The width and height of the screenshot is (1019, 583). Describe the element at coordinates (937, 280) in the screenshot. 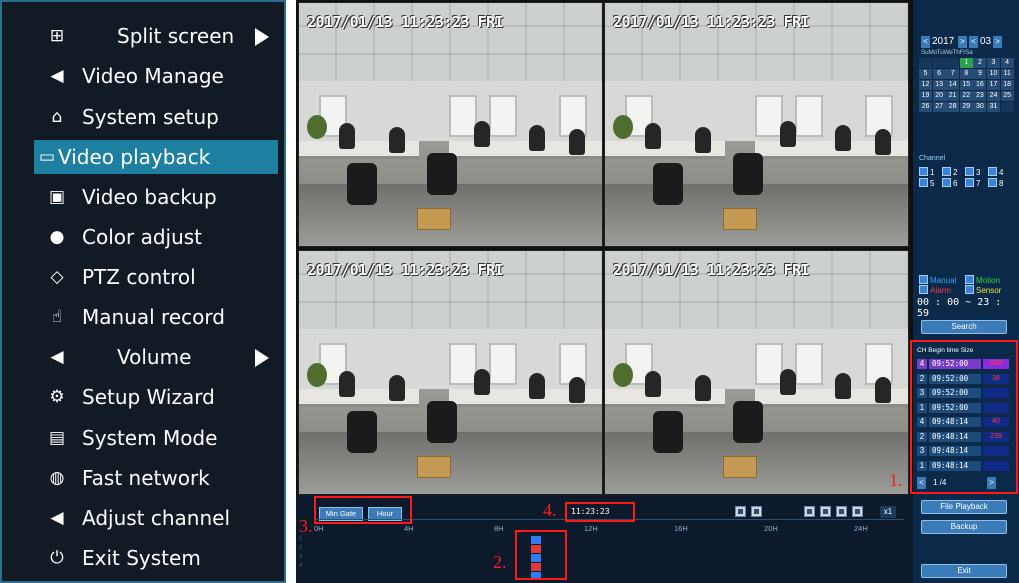

I see `record-type-manual-checkbox: Manual` at that location.